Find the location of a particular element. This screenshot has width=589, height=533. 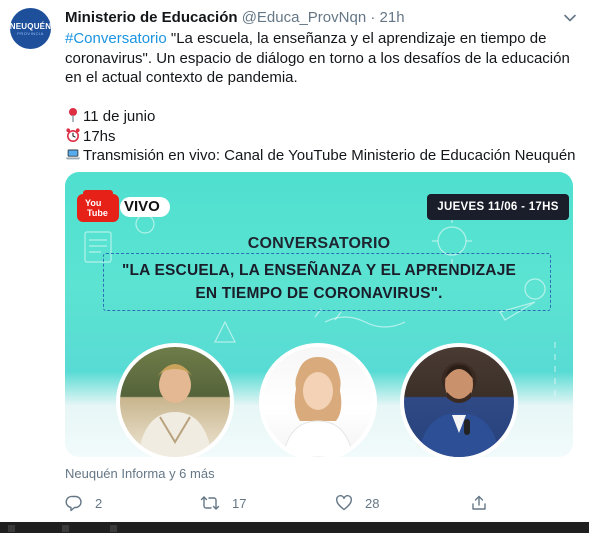

pin-icon is located at coordinates (73, 115).